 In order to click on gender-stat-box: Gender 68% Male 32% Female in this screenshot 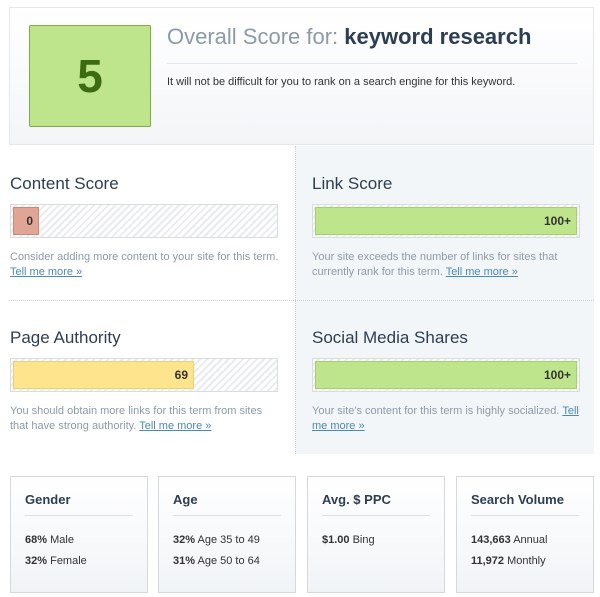, I will do `click(79, 534)`.